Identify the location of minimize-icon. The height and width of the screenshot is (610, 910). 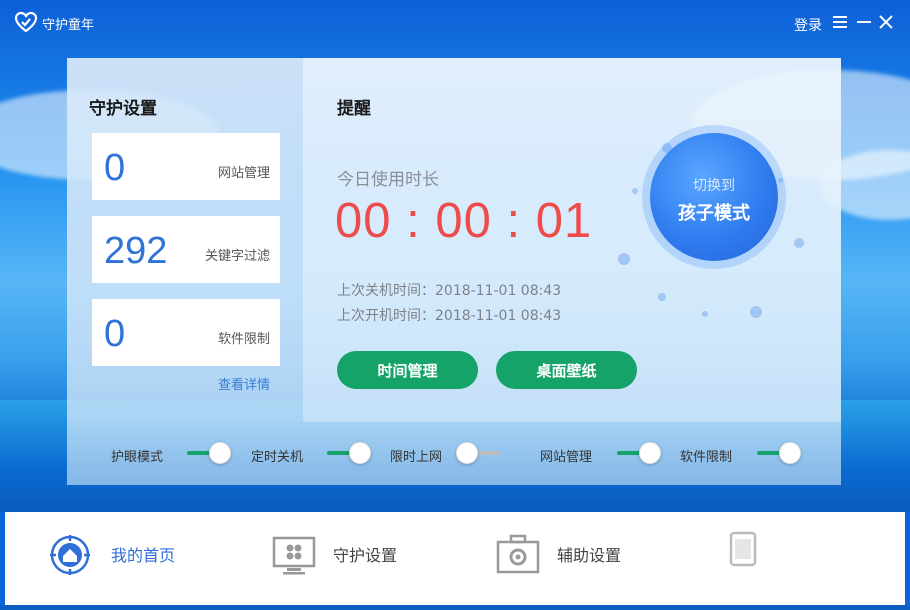
(864, 22).